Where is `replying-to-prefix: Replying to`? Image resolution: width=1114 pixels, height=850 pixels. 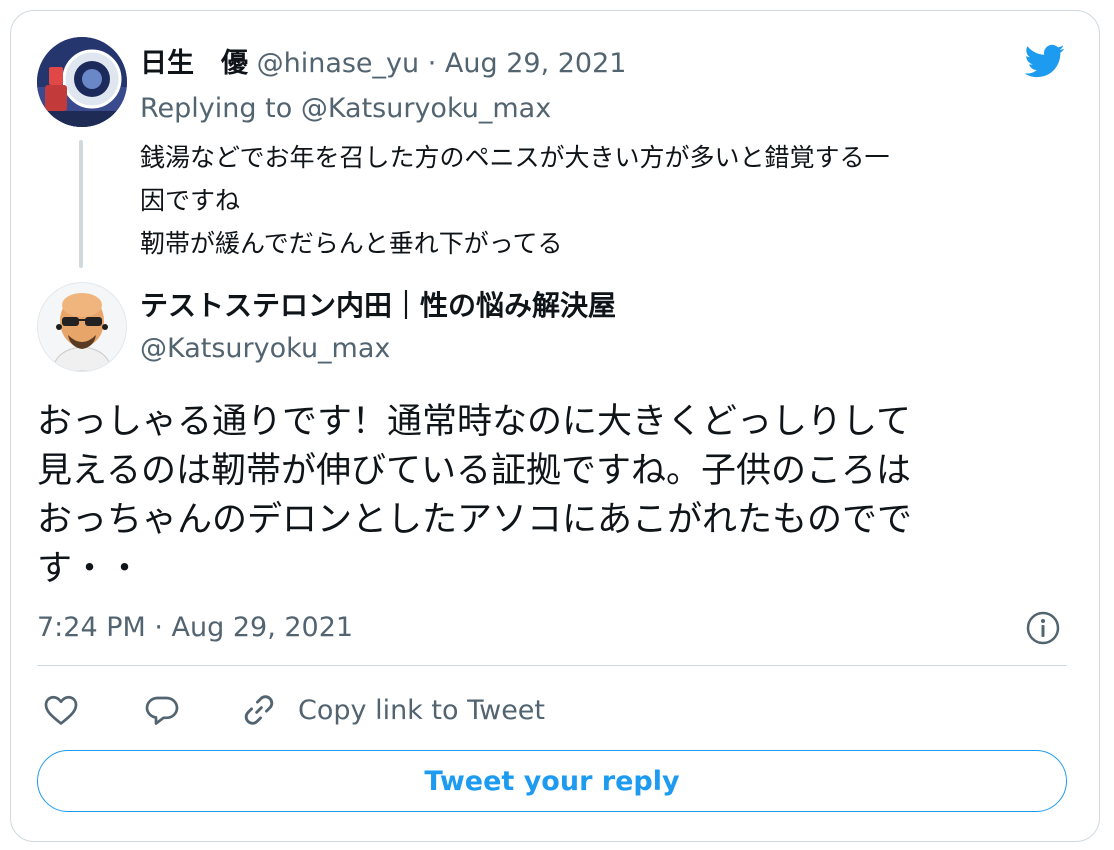 replying-to-prefix: Replying to is located at coordinates (220, 108).